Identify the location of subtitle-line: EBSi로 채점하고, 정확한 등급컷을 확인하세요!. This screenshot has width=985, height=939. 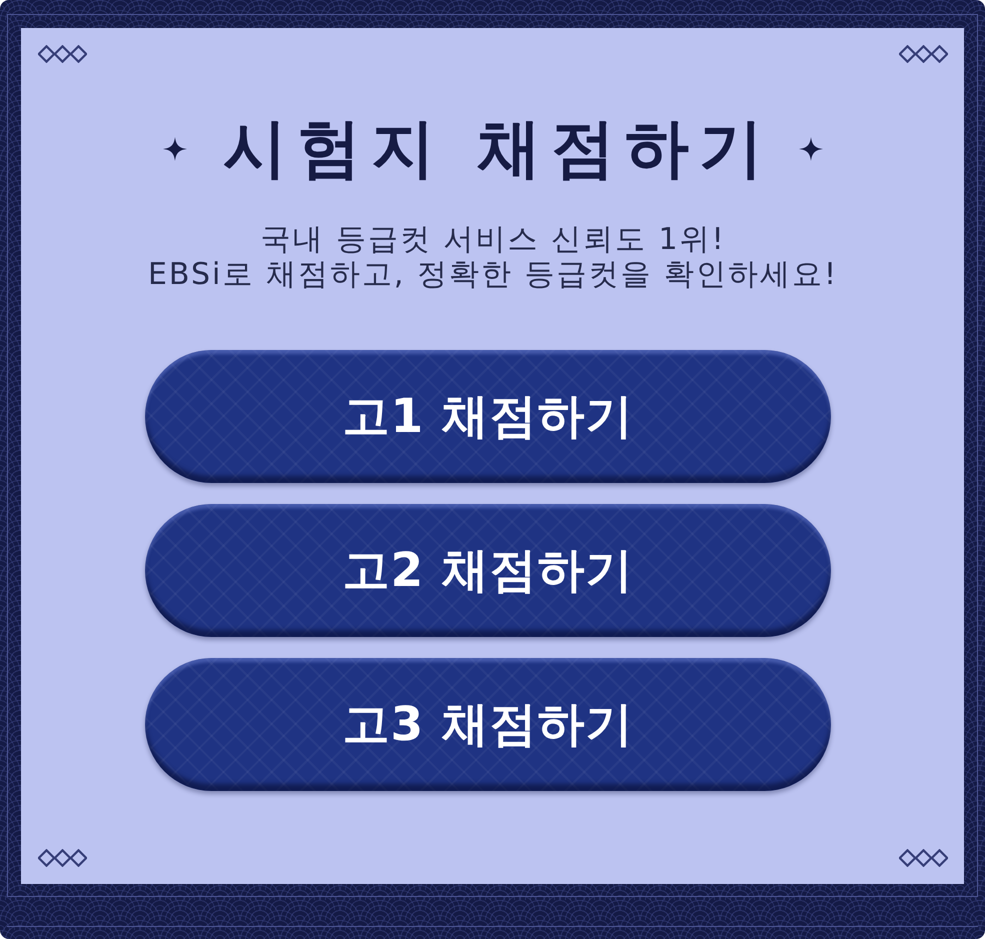
(493, 274).